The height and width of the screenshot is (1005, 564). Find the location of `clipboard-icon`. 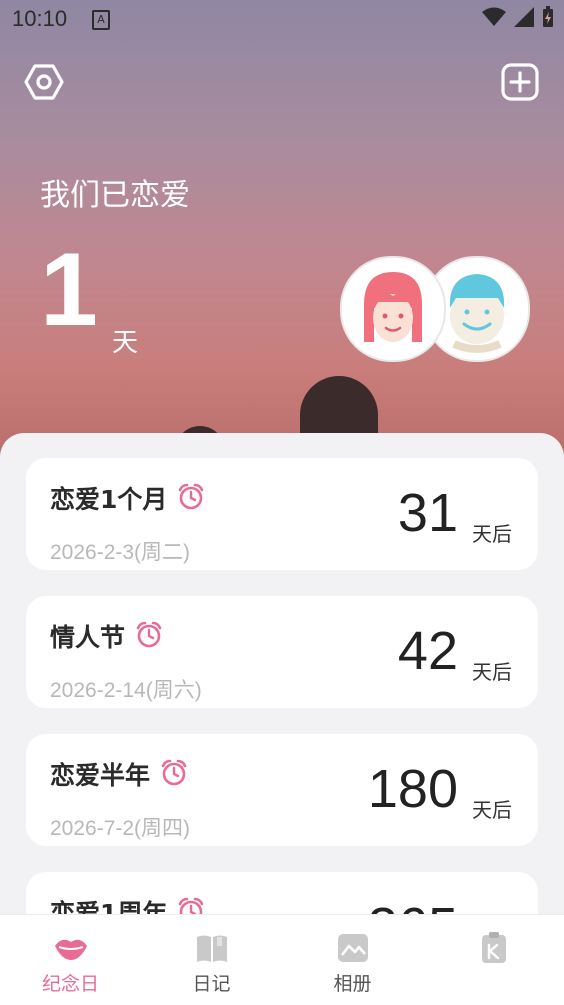

clipboard-icon is located at coordinates (493, 947).